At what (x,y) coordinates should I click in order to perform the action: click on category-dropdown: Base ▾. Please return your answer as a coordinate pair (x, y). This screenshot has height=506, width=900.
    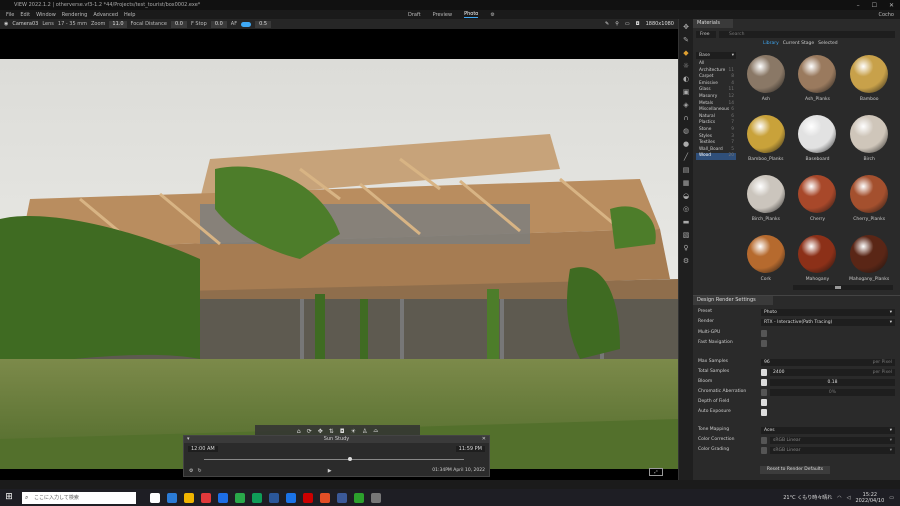
    Looking at the image, I should click on (716, 55).